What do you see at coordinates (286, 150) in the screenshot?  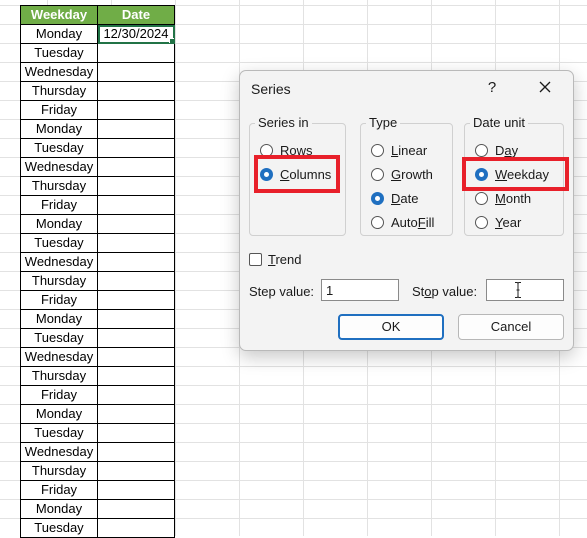 I see `radio-rows: Rows` at bounding box center [286, 150].